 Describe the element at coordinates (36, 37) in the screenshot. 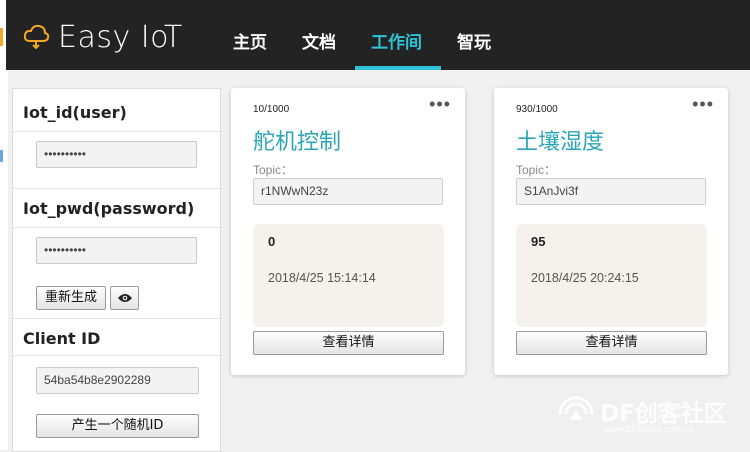

I see `cloud-logo-icon` at that location.